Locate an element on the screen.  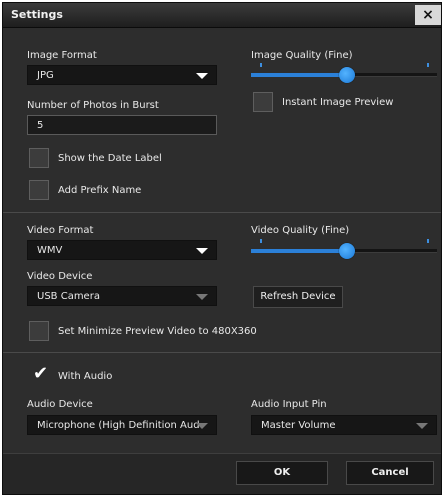
video-format-select: WMV is located at coordinates (122, 250).